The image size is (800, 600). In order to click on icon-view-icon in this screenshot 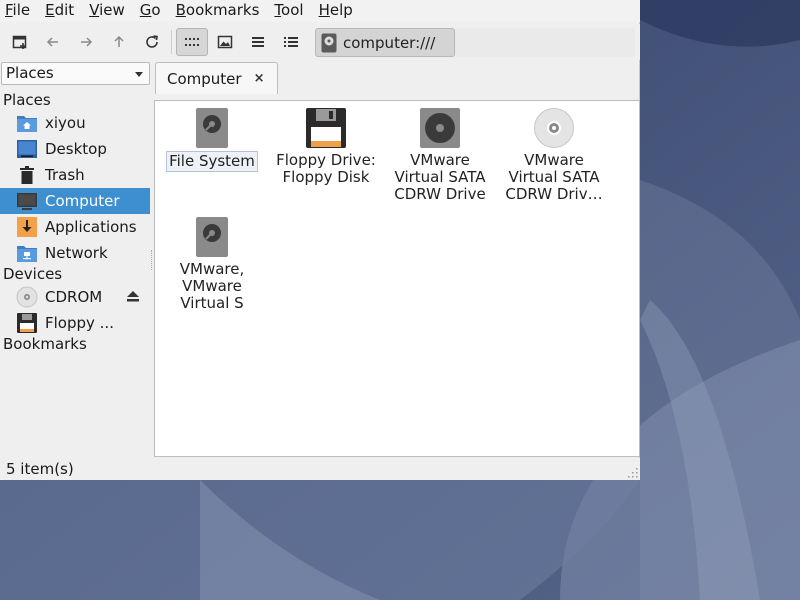, I will do `click(192, 42)`.